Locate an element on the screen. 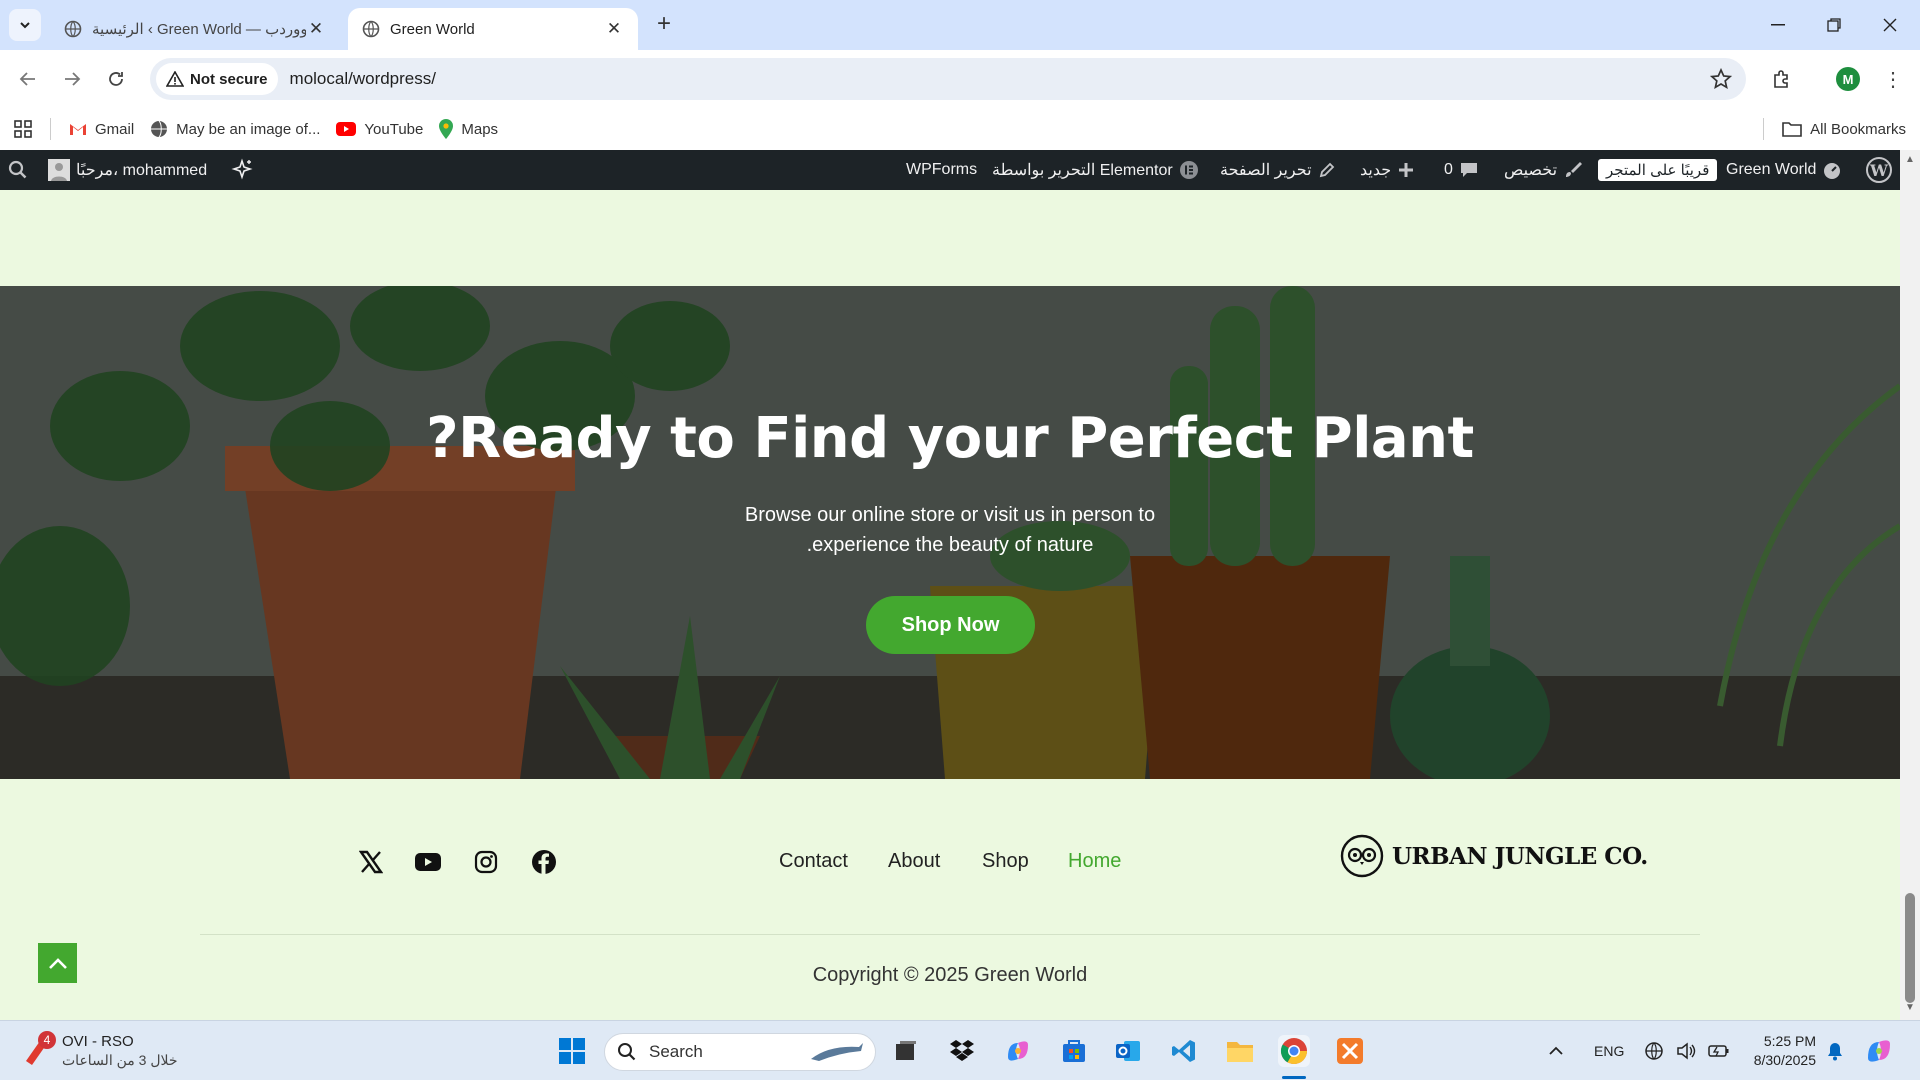  facebook-icon is located at coordinates (544, 862).